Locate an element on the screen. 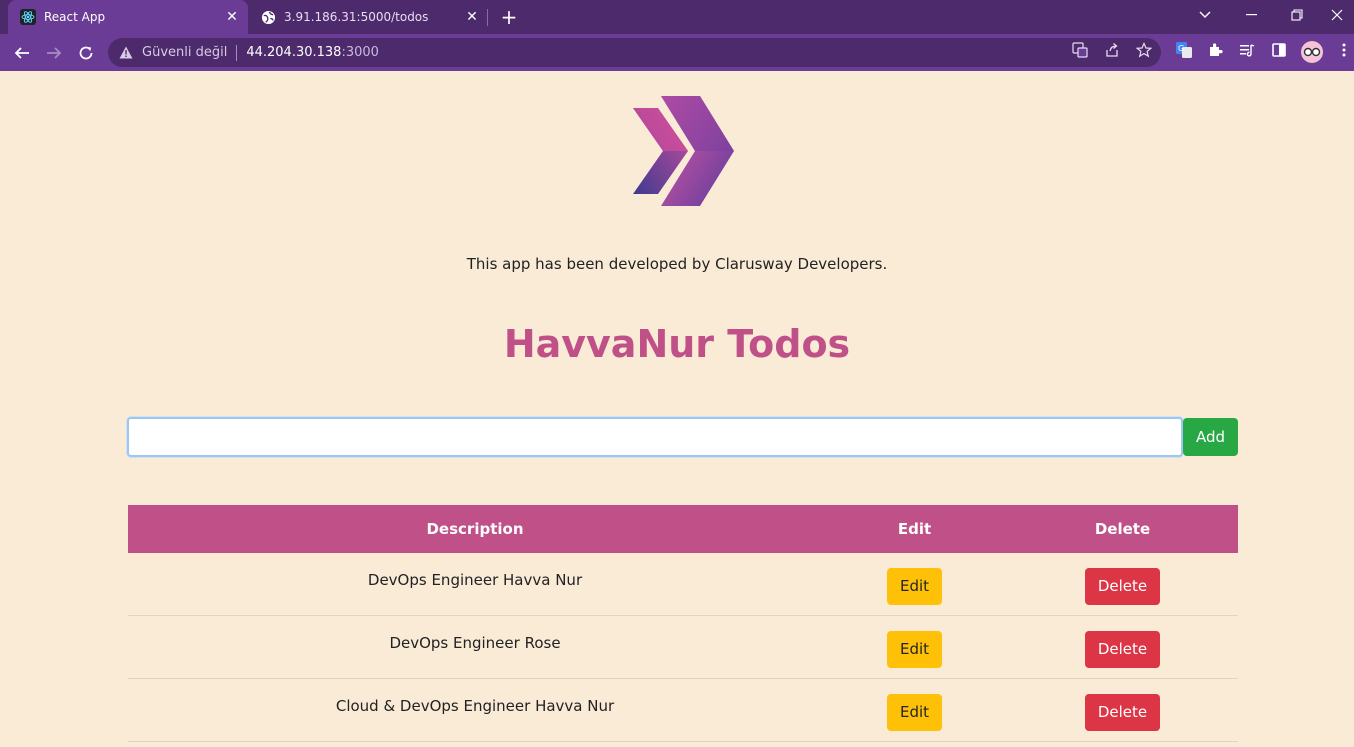 This screenshot has width=1354, height=747. header-edit: Edit is located at coordinates (914, 529).